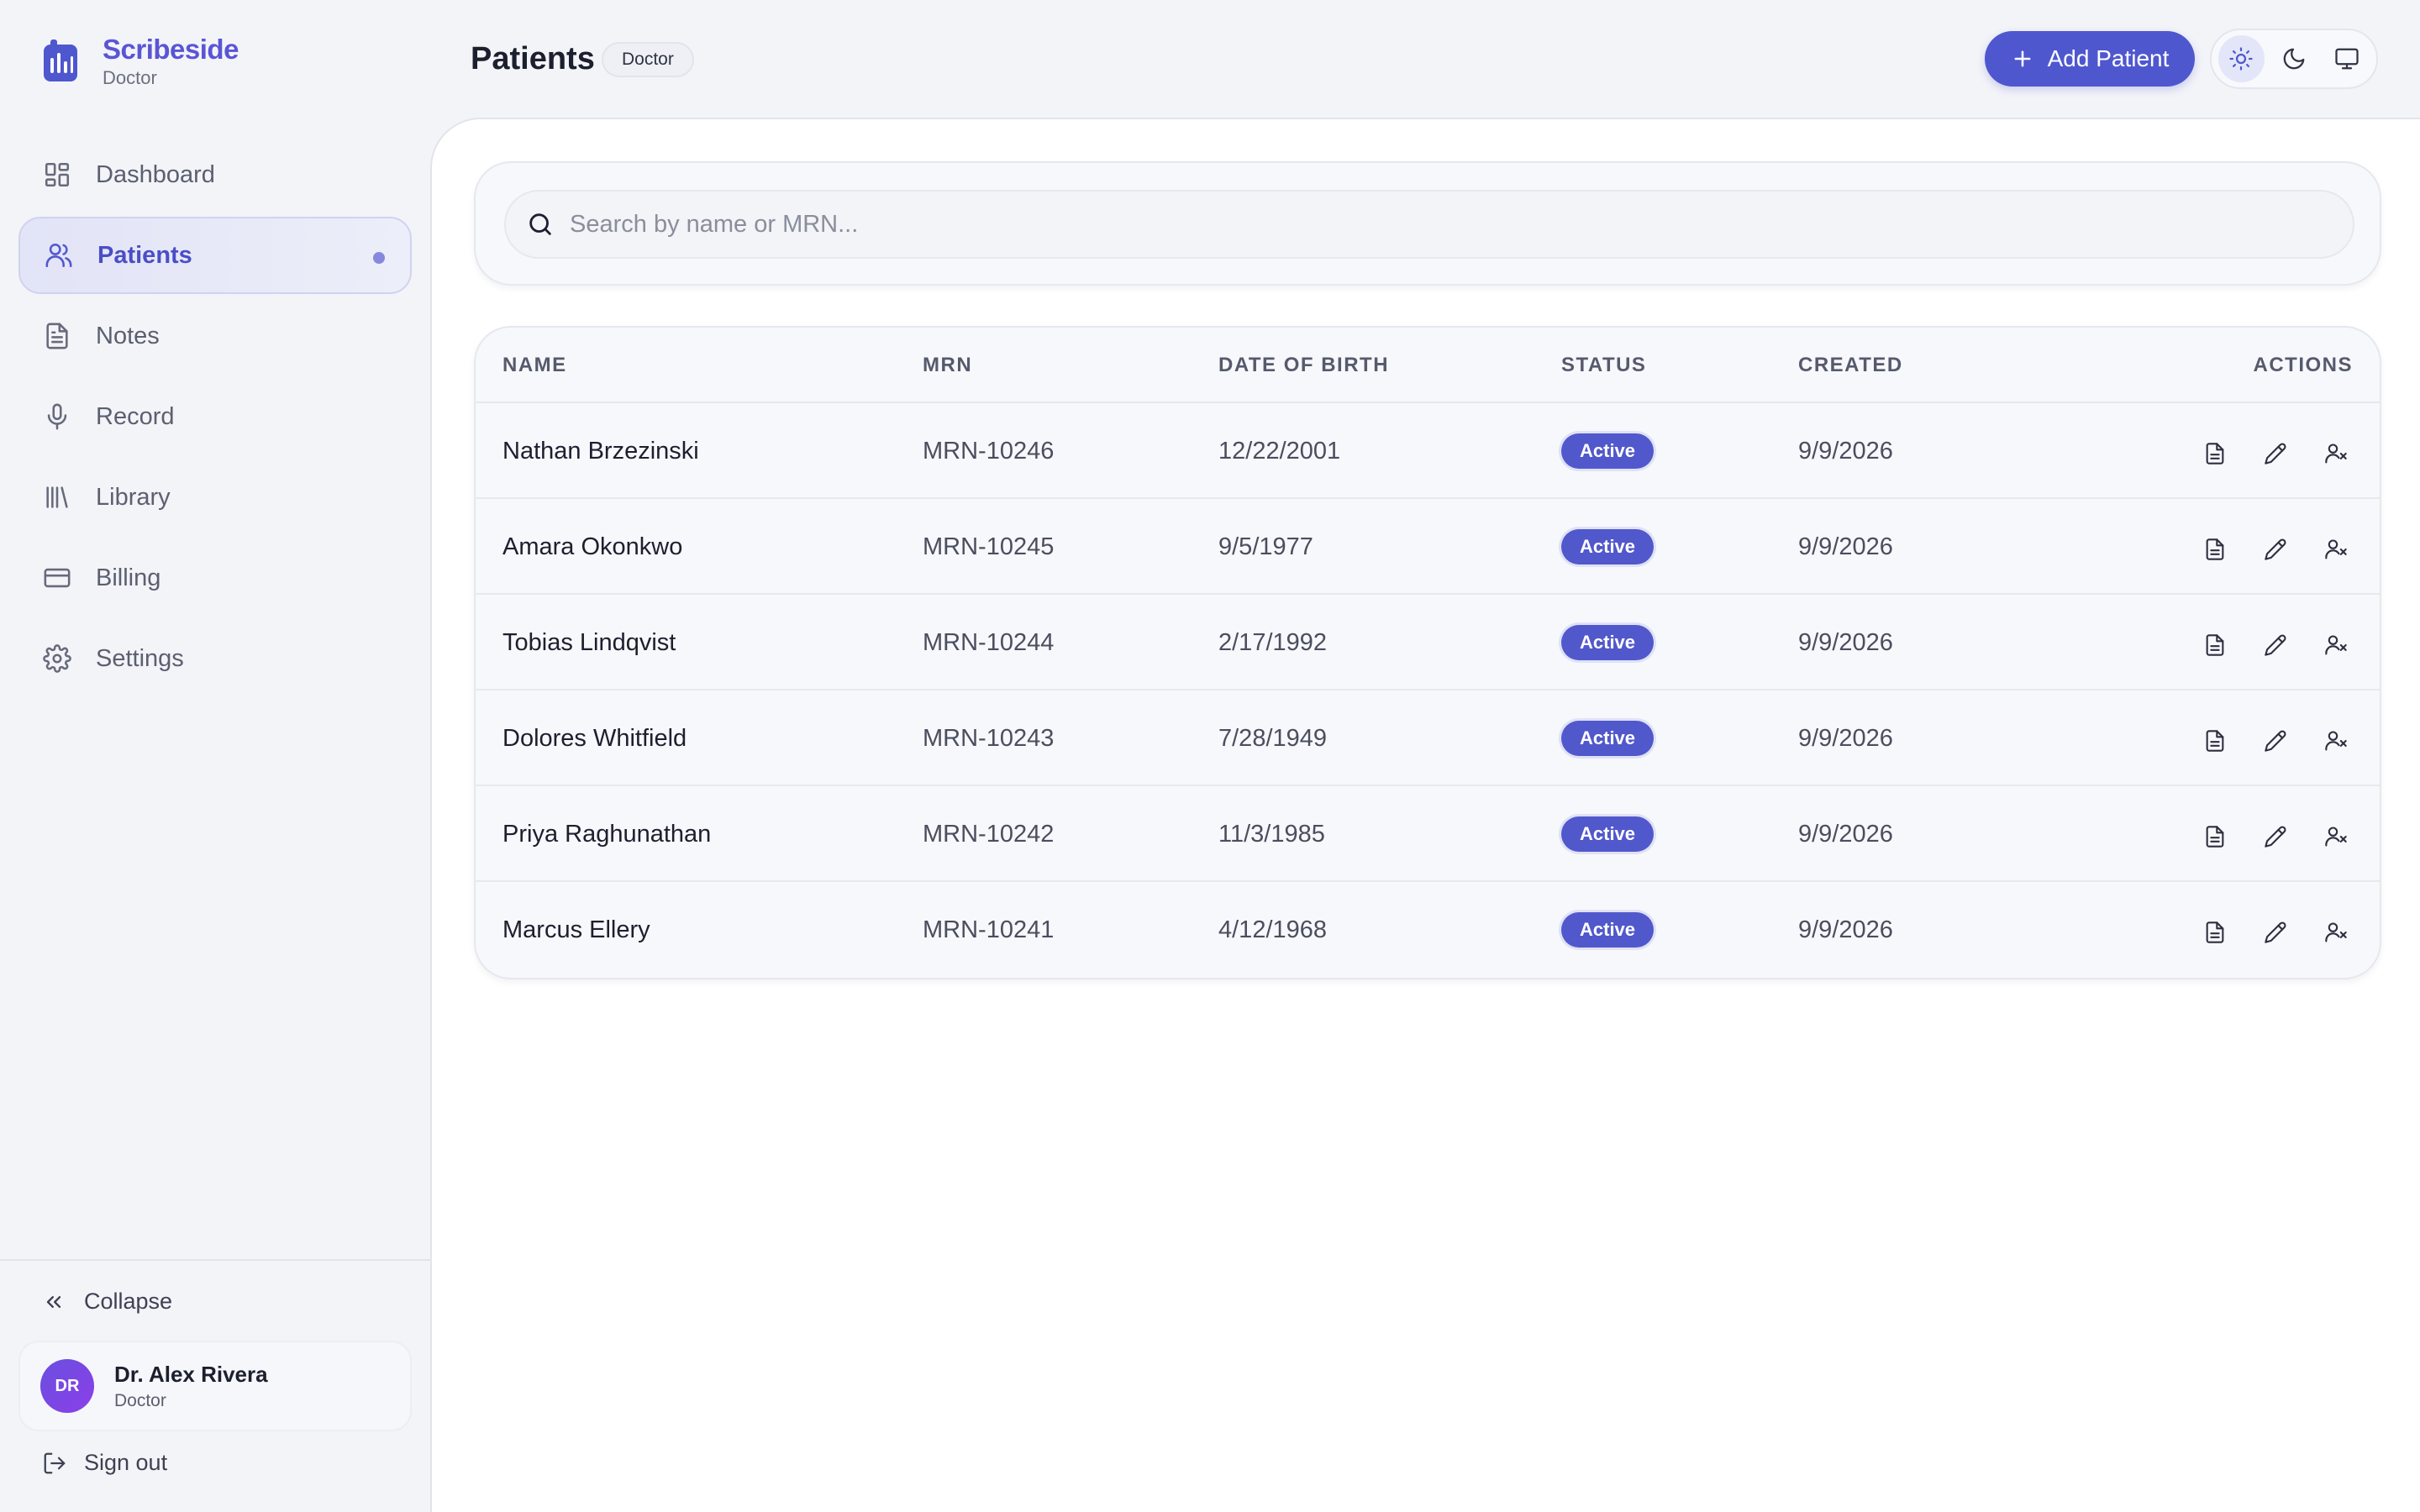 The width and height of the screenshot is (2420, 1512). Describe the element at coordinates (2108, 58) in the screenshot. I see `add-patient-label: Add Patient` at that location.